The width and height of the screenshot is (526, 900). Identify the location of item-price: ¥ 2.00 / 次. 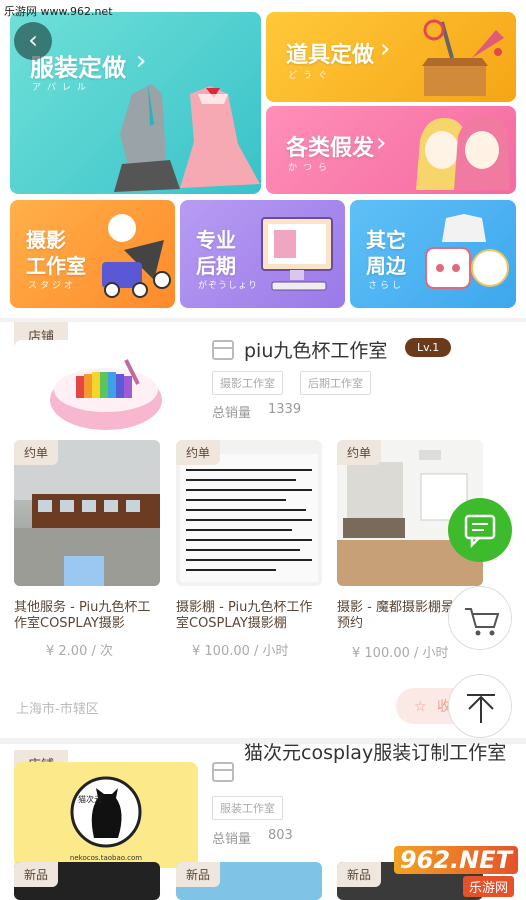
(79, 651).